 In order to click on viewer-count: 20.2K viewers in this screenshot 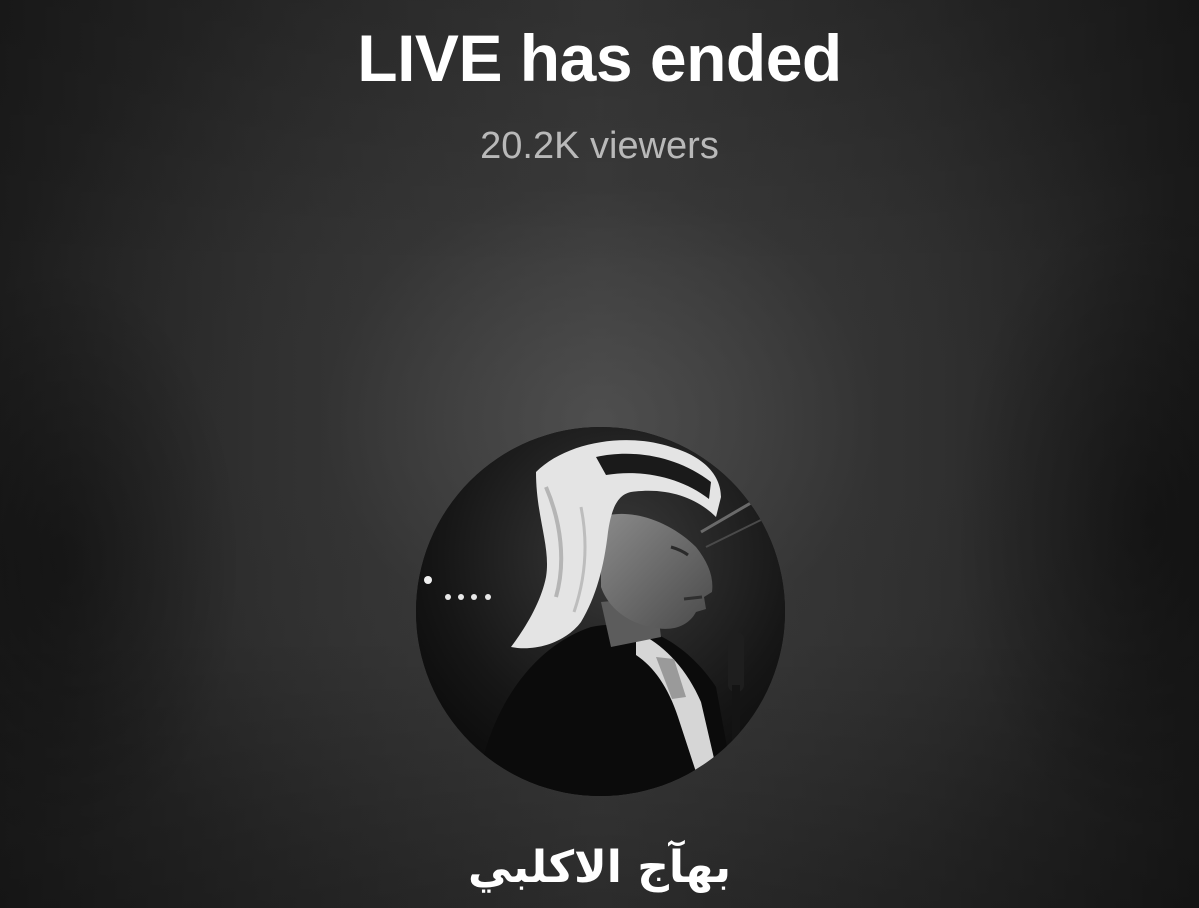, I will do `click(599, 146)`.